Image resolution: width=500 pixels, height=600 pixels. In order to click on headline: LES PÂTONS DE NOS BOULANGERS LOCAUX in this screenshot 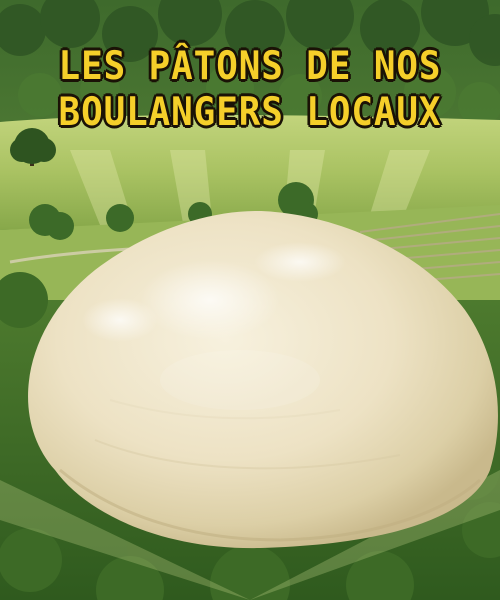, I will do `click(250, 90)`.